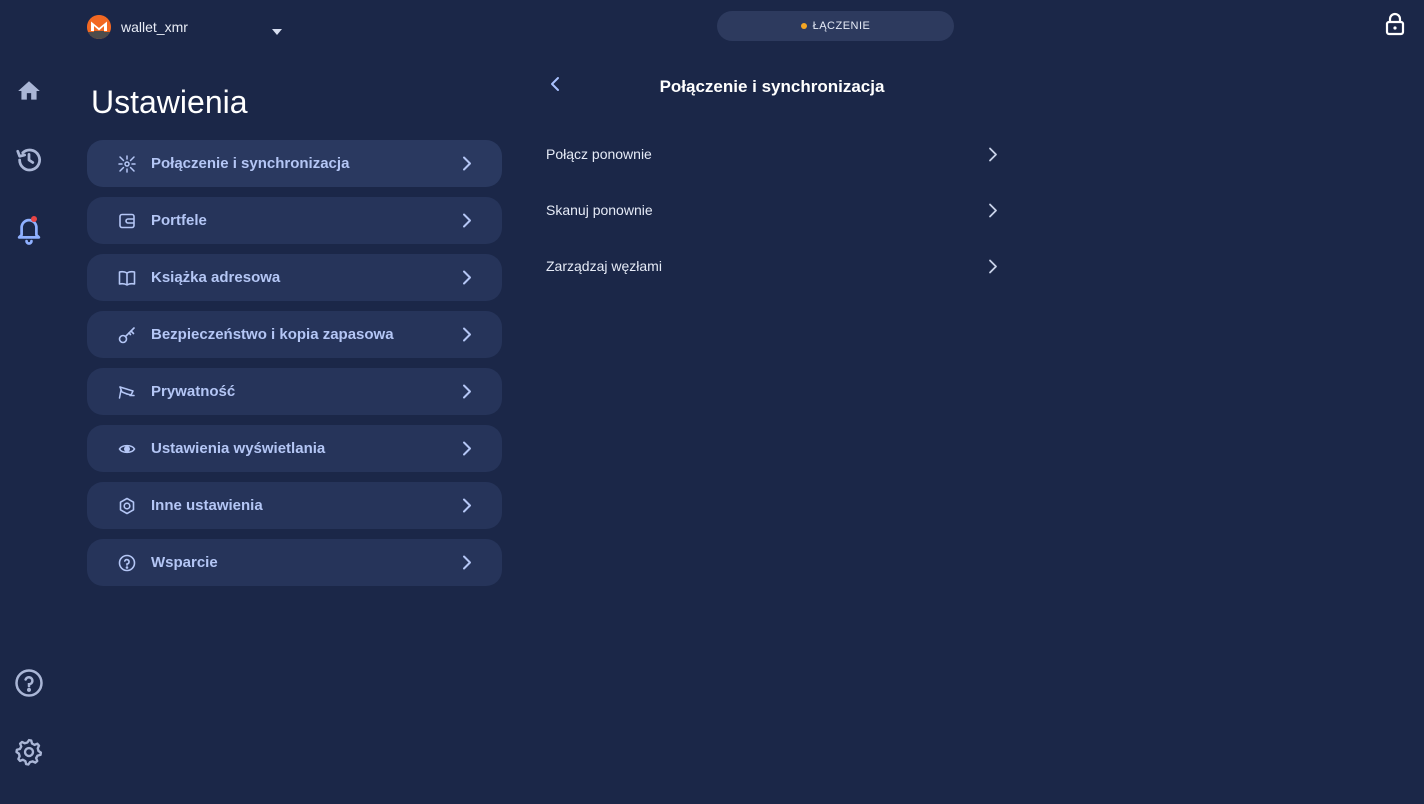 This screenshot has height=804, width=1424. Describe the element at coordinates (294, 220) in the screenshot. I see `settings-item-wallets: Portfele` at that location.